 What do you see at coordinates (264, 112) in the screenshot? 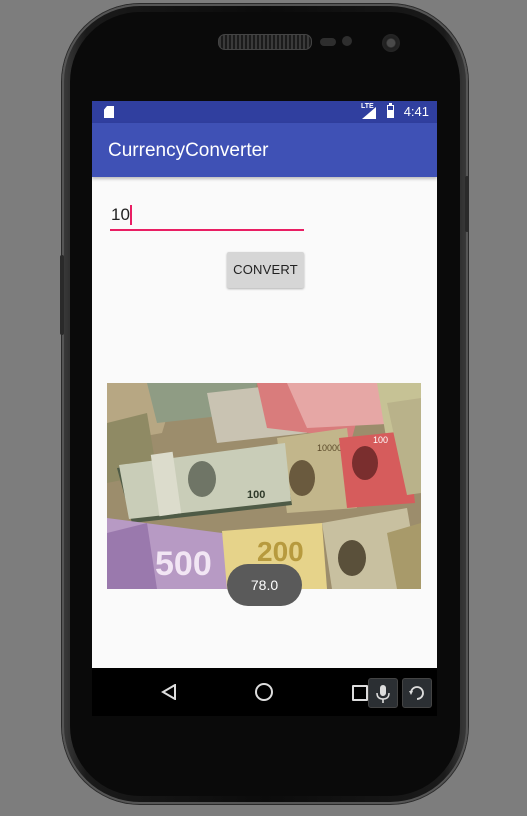
I see `status-bar: LTE 4:41` at bounding box center [264, 112].